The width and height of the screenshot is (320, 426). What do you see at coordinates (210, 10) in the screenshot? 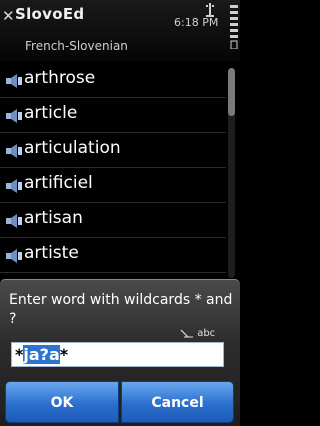
I see `signal-icon` at bounding box center [210, 10].